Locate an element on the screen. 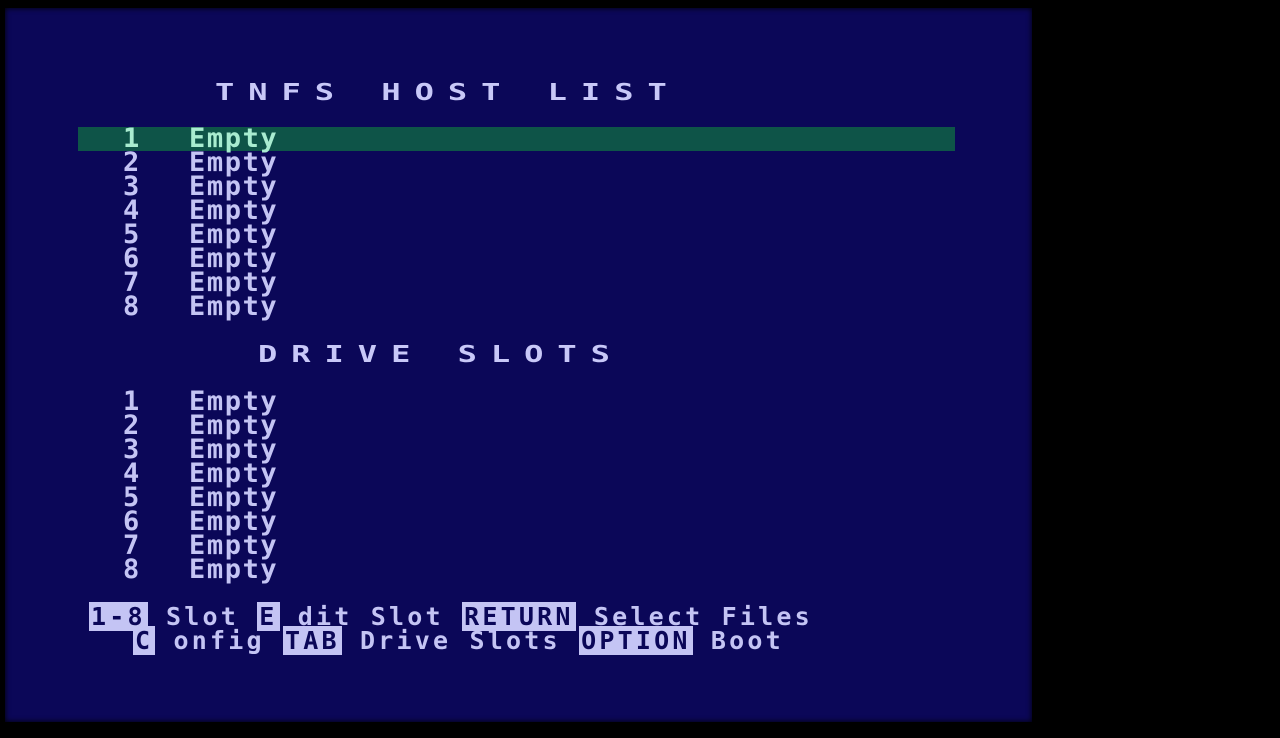 The image size is (1280, 738). host-row-8: 8 Empty is located at coordinates (518, 306).